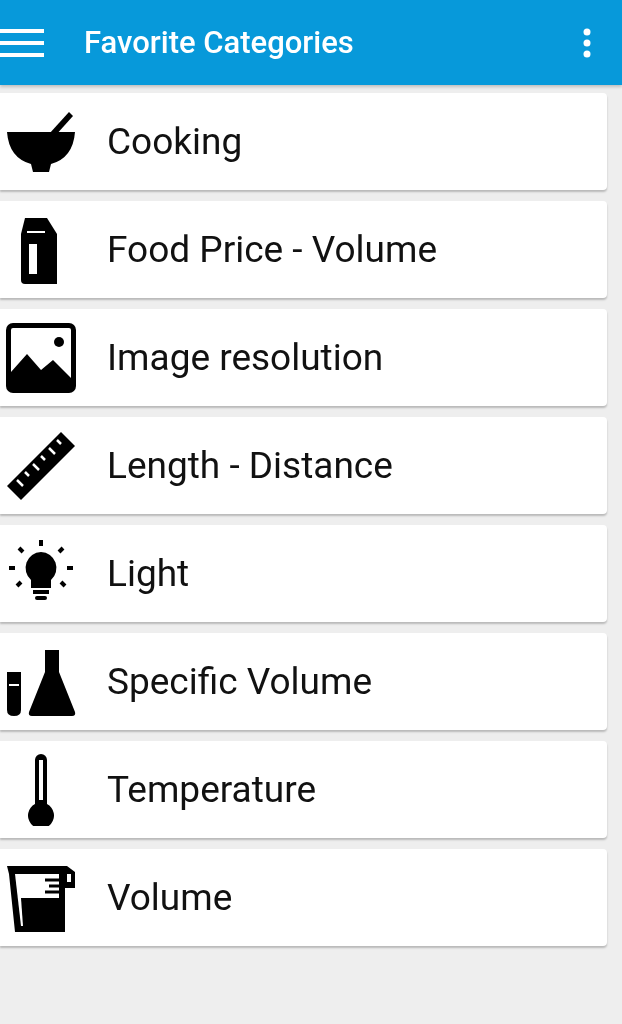  What do you see at coordinates (41, 898) in the screenshot?
I see `measuring-jug-icon` at bounding box center [41, 898].